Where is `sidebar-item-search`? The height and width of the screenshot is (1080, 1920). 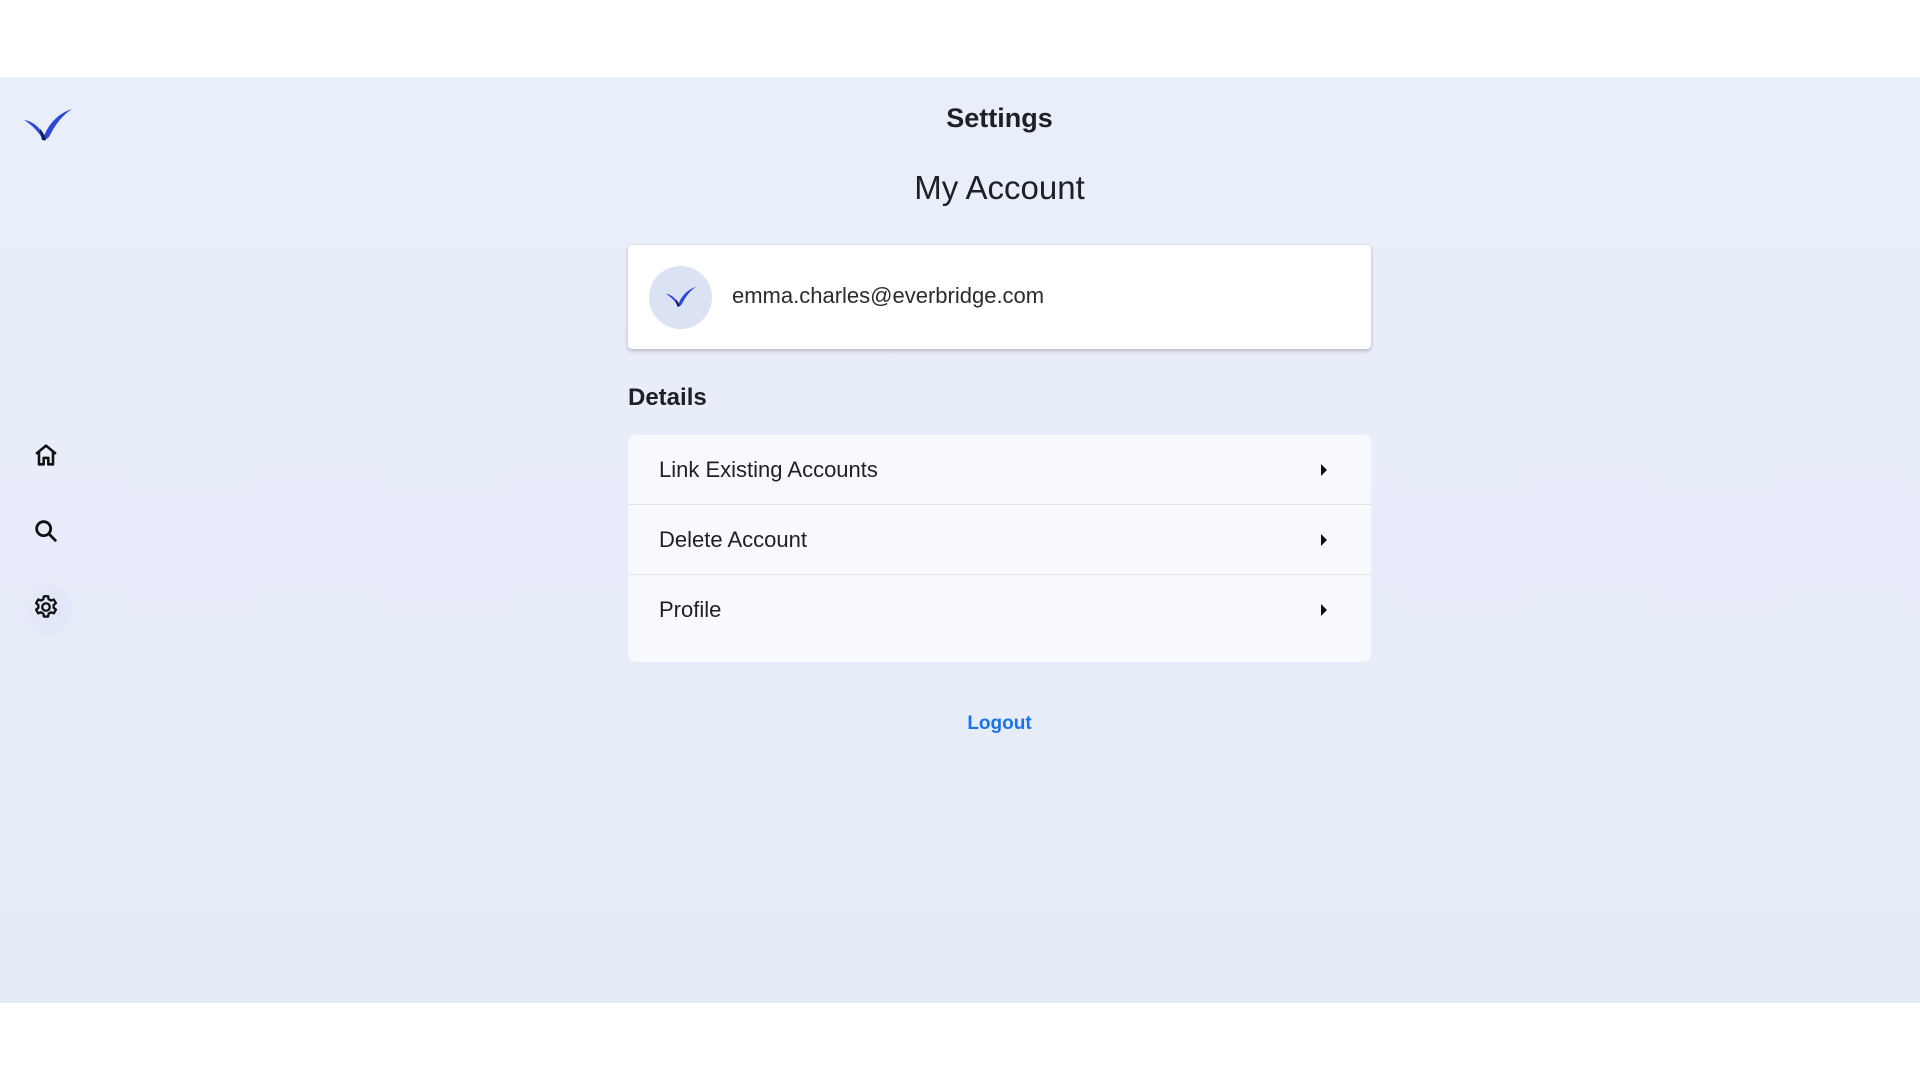
sidebar-item-search is located at coordinates (46, 533).